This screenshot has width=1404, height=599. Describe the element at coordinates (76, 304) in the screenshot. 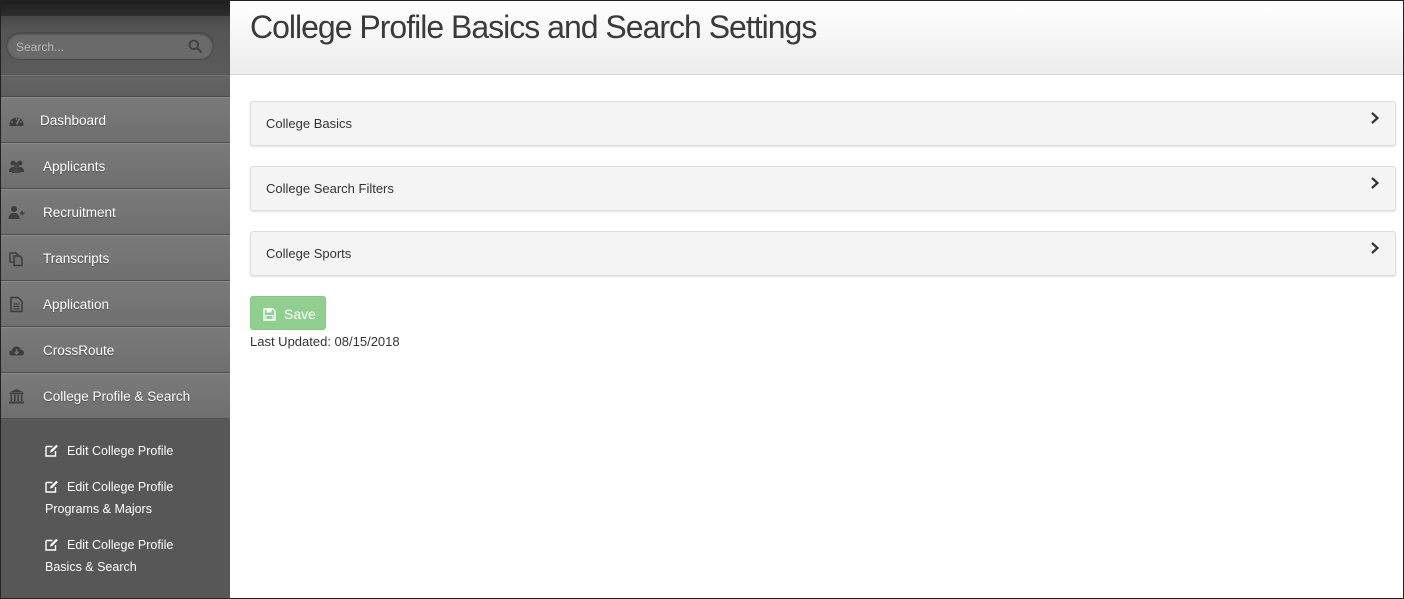

I see `sidebar-item-label: Application` at that location.